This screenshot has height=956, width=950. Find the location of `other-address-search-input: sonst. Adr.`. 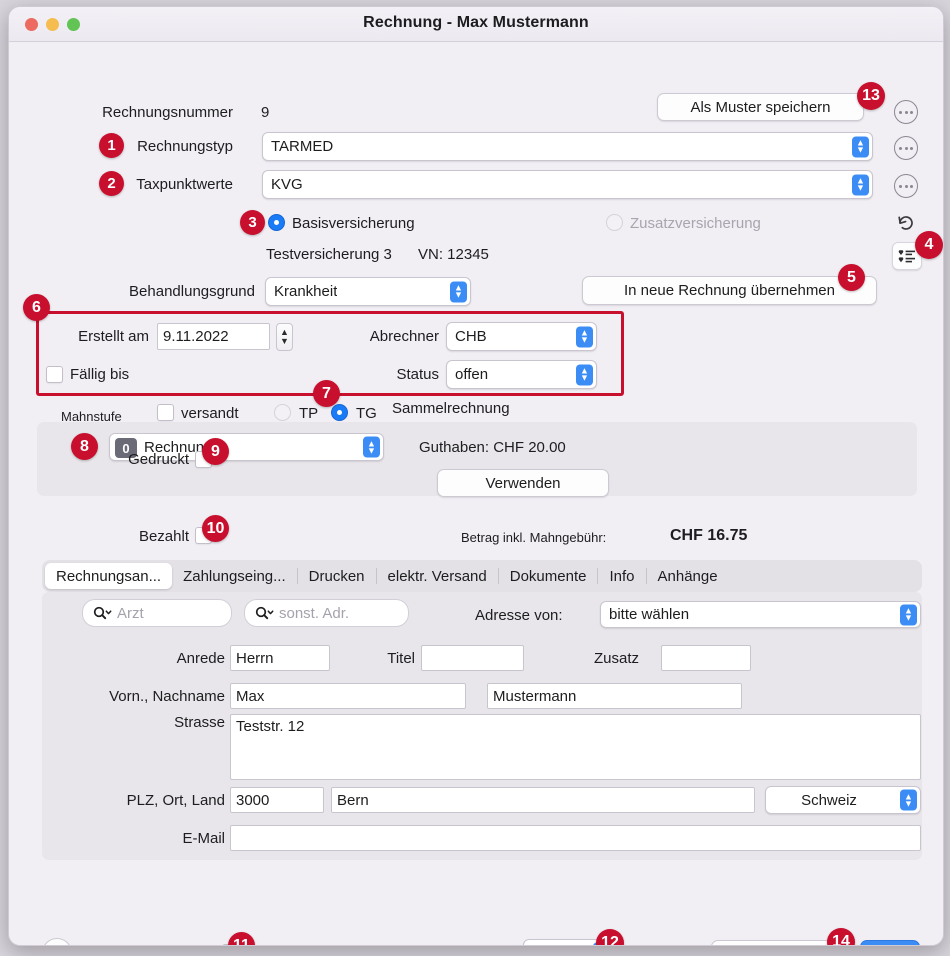

other-address-search-input: sonst. Adr. is located at coordinates (326, 613).